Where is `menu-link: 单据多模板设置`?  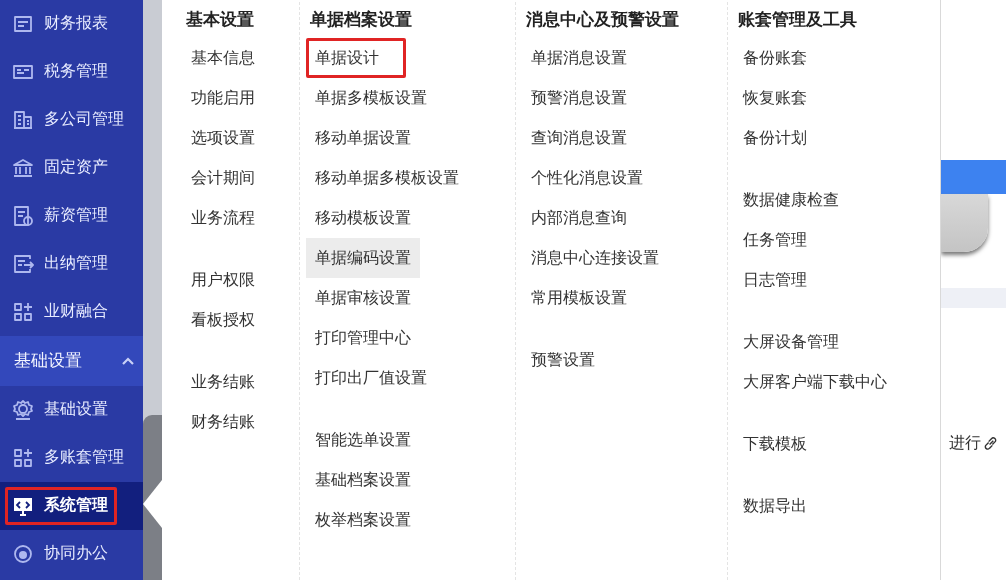
menu-link: 单据多模板设置 is located at coordinates (371, 98).